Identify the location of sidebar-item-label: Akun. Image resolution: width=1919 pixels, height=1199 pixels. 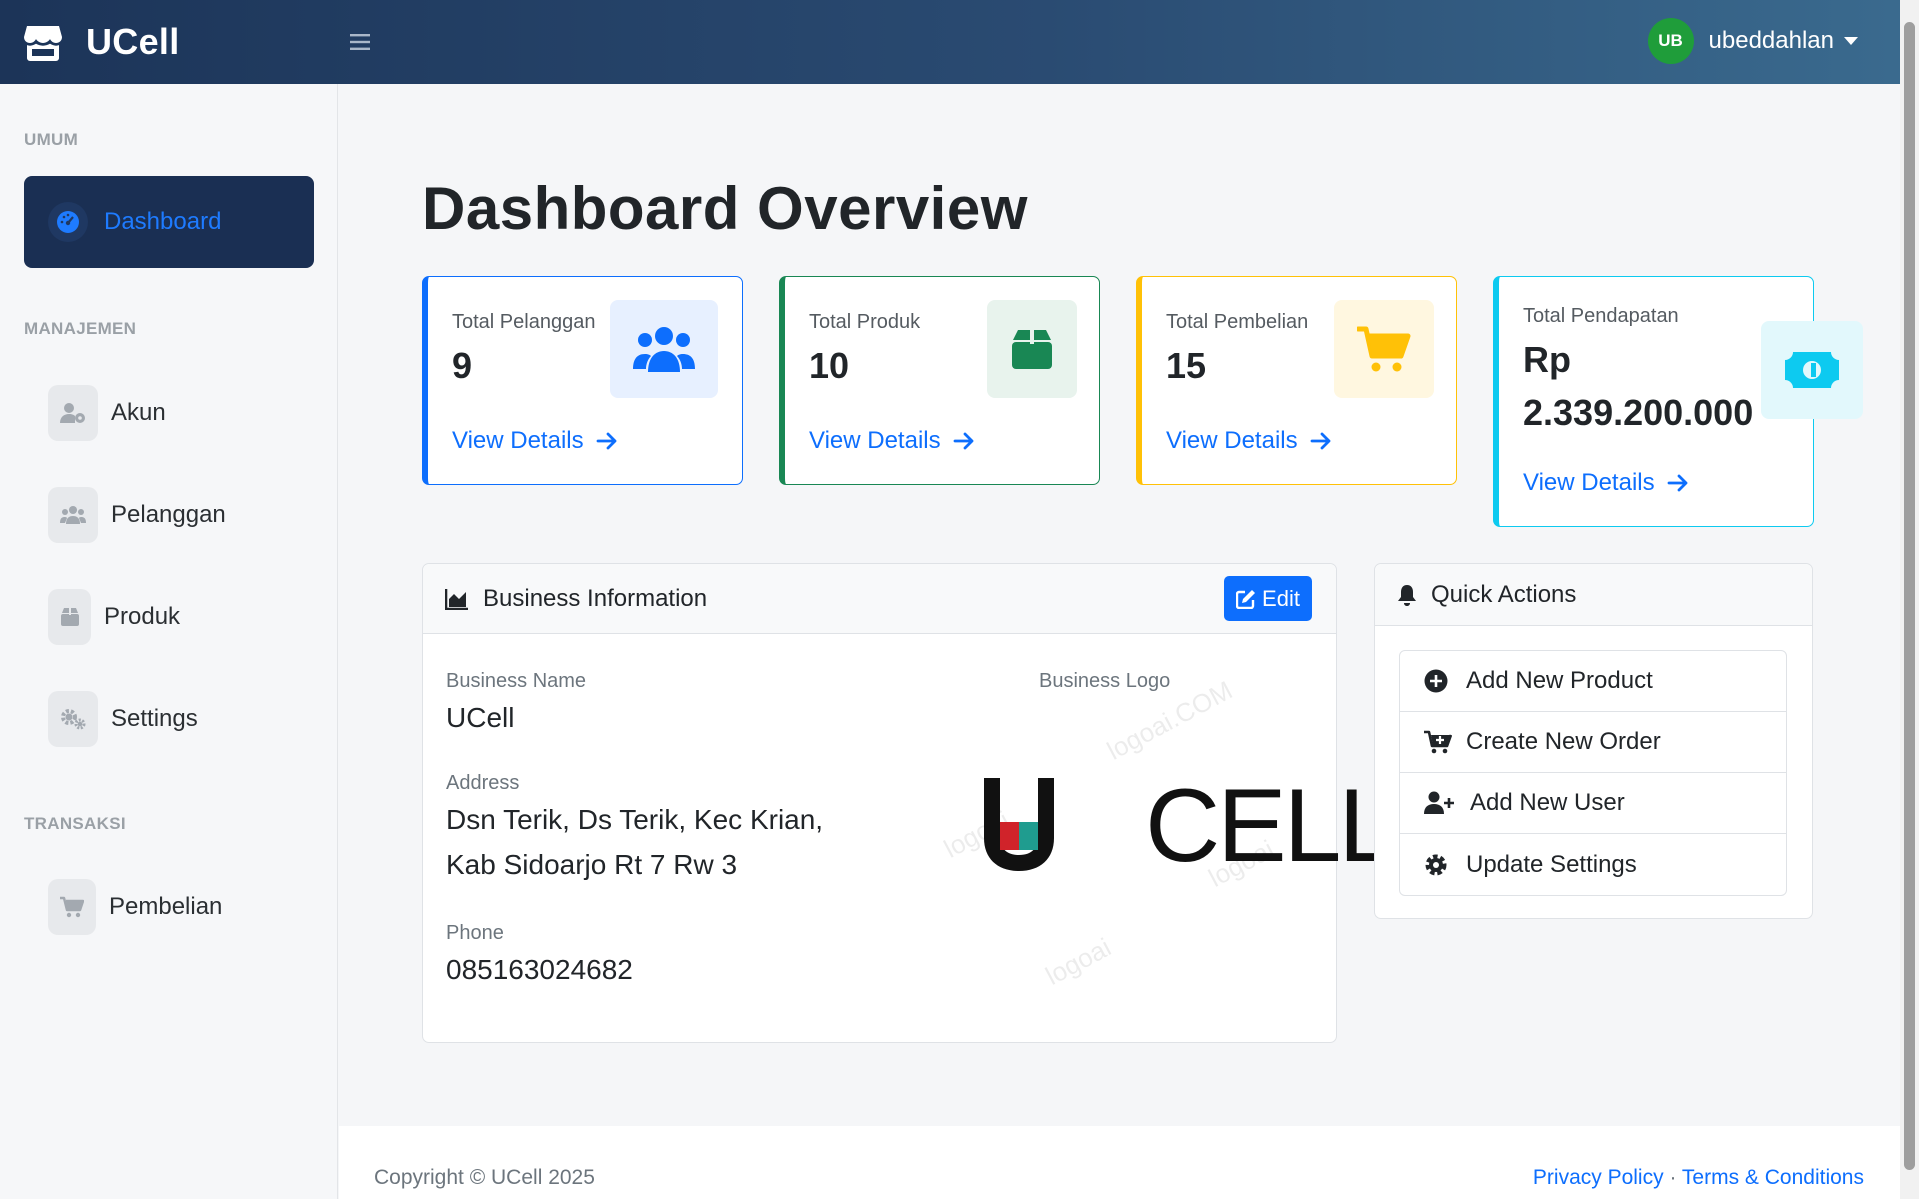
(138, 412).